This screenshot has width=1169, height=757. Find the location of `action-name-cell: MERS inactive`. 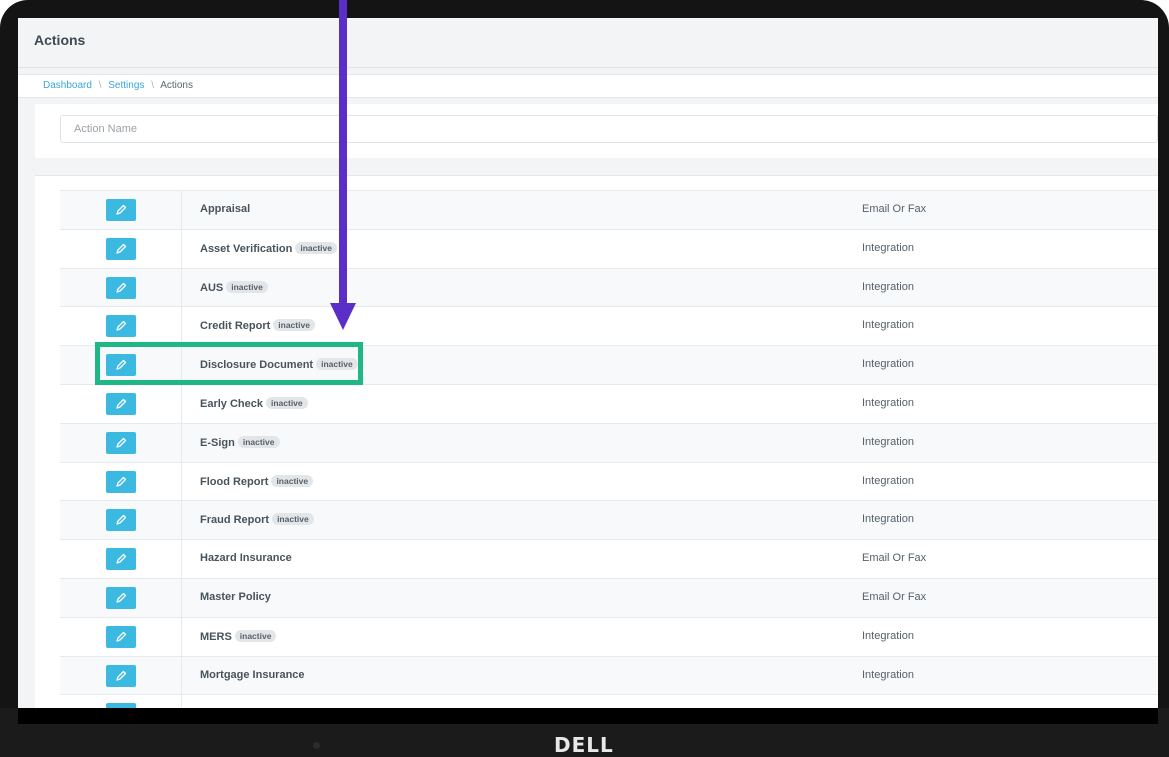

action-name-cell: MERS inactive is located at coordinates (238, 636).